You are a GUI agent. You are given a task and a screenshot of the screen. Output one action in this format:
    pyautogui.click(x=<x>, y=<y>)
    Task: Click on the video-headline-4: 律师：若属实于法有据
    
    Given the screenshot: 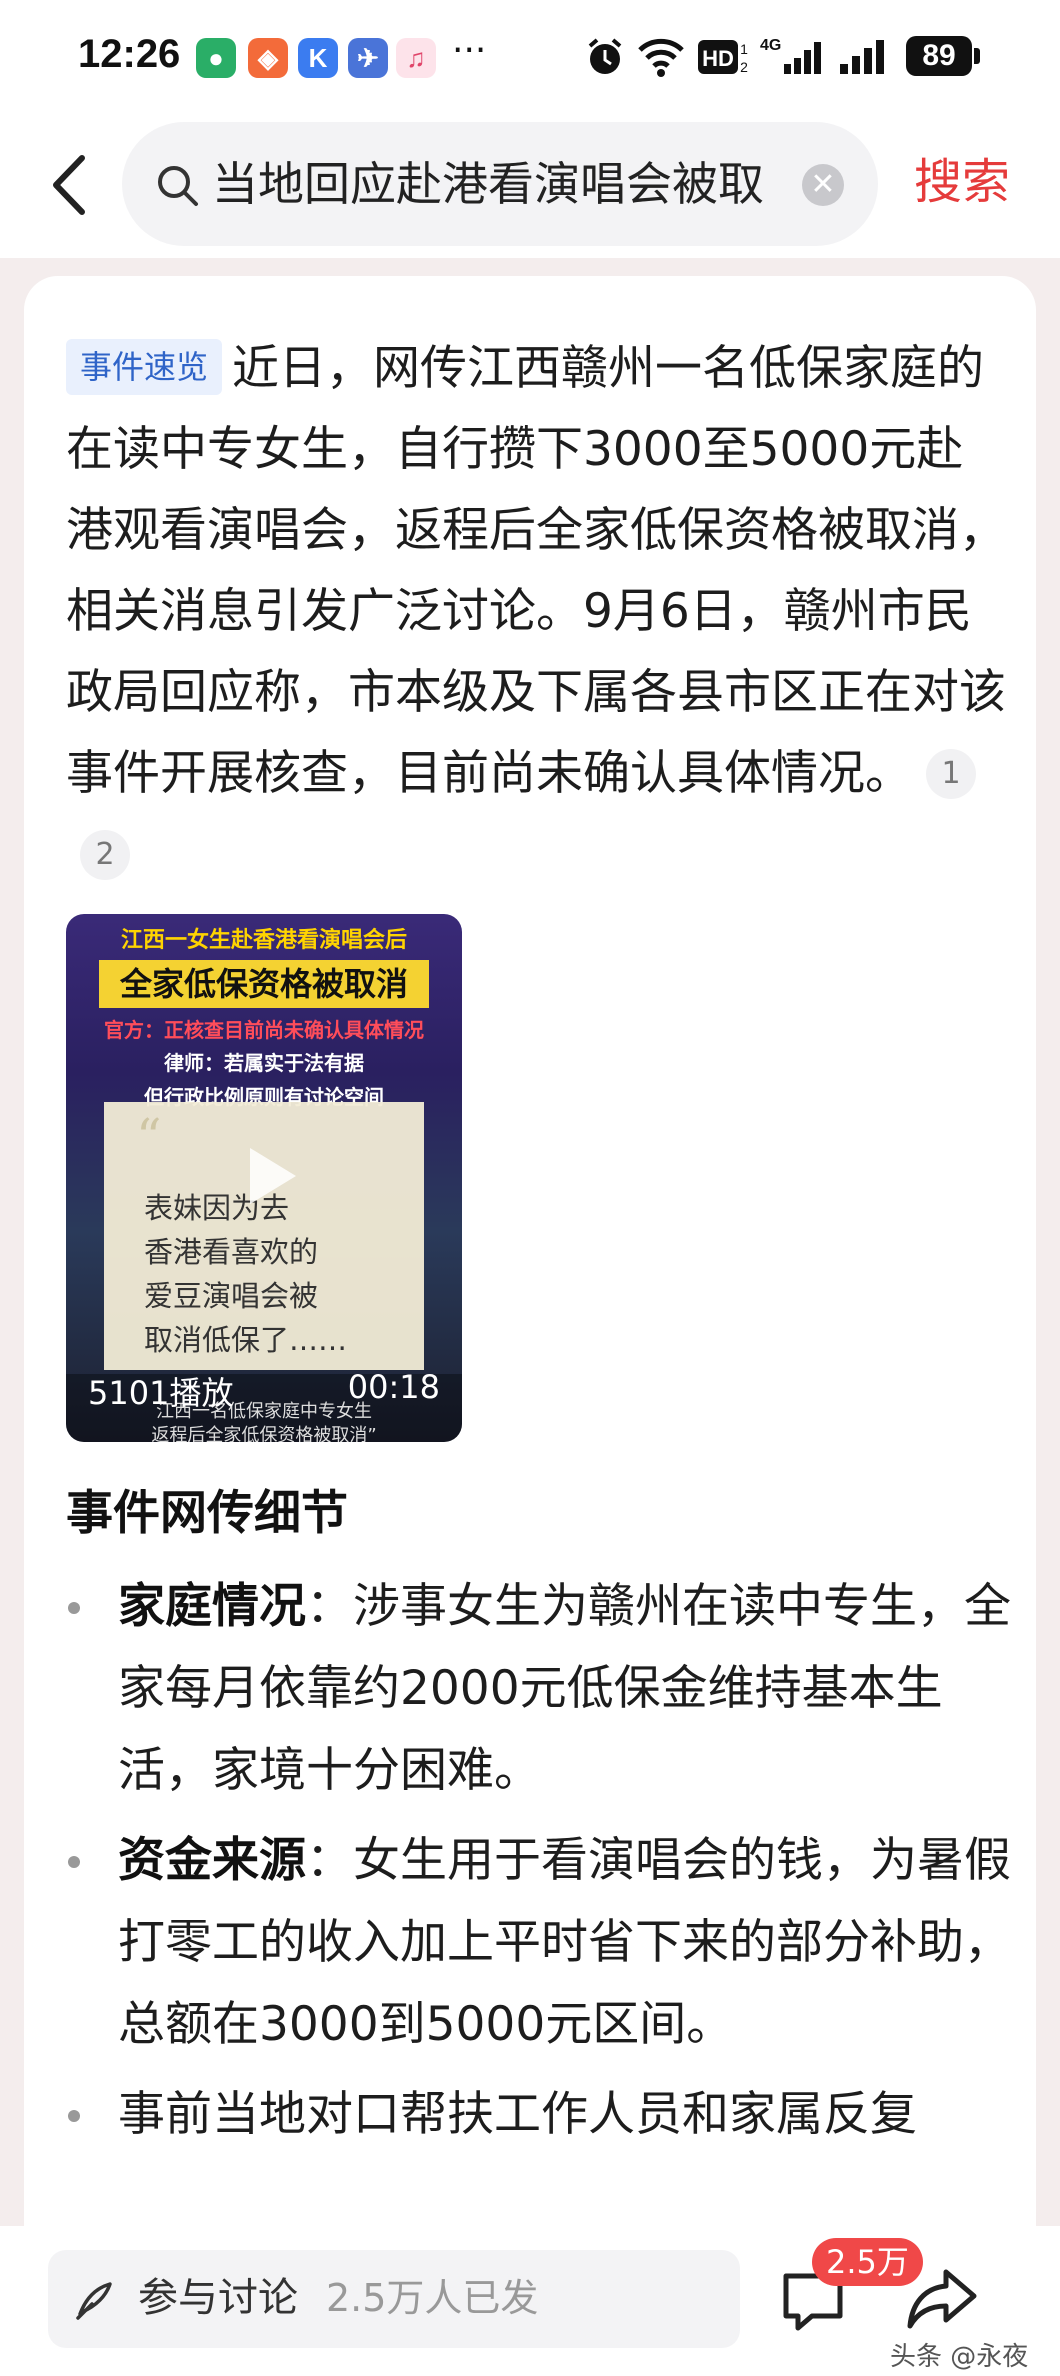 What is the action you would take?
    pyautogui.click(x=264, y=1063)
    